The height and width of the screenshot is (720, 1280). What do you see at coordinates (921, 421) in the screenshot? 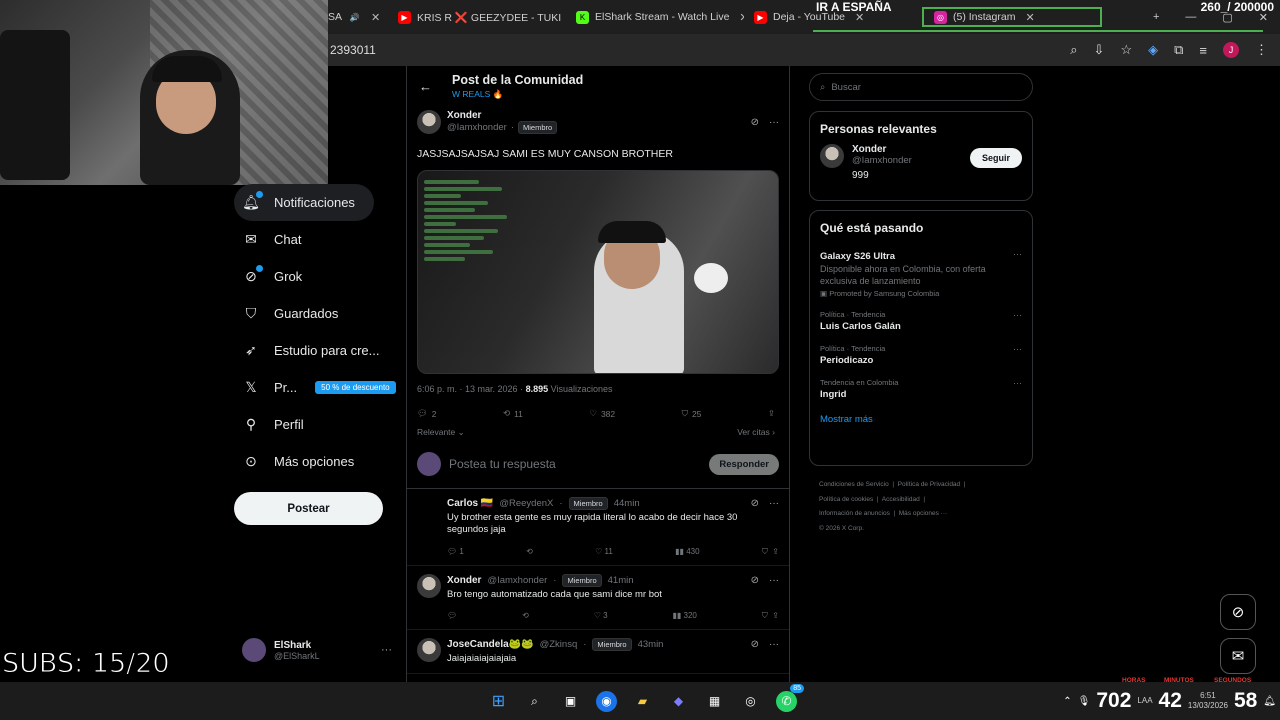
I see `show-more-link: Mostrar más` at bounding box center [921, 421].